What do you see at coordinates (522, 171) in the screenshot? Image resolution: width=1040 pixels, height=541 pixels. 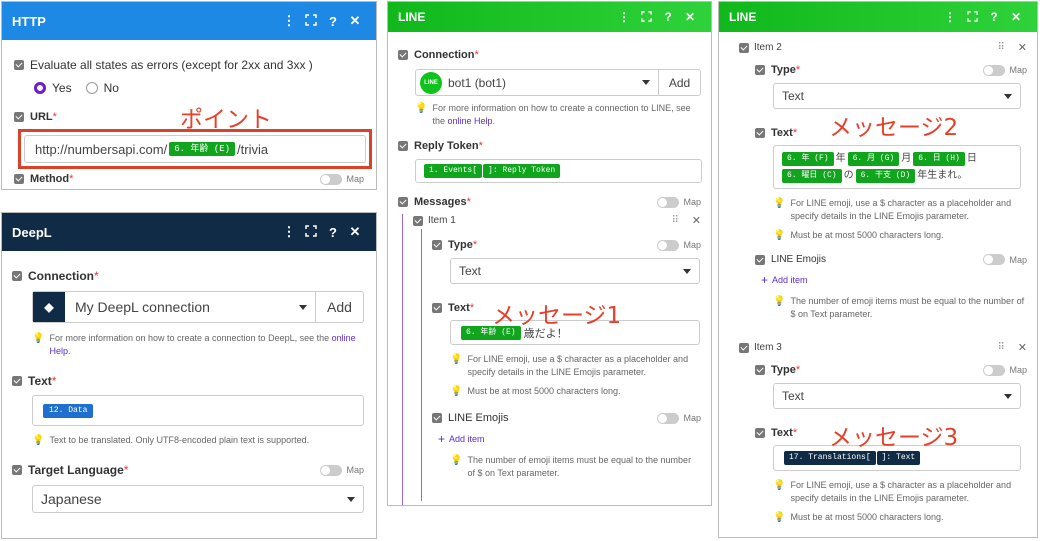 I see `reply-token-pill: ]: Reply Token` at bounding box center [522, 171].